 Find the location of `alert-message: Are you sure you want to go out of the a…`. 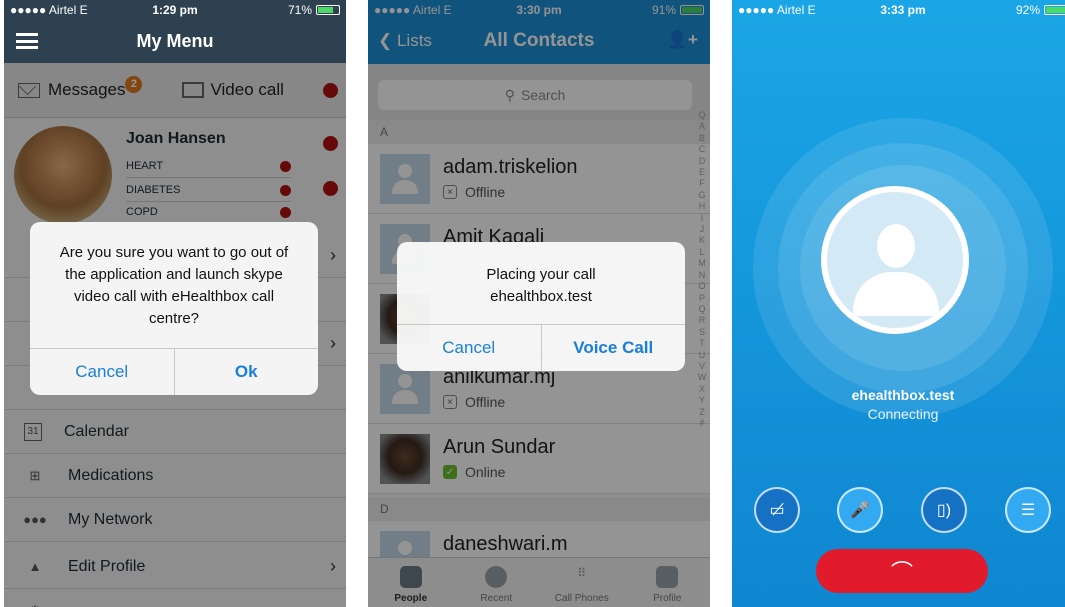

alert-message: Are you sure you want to go out of the a… is located at coordinates (174, 285).